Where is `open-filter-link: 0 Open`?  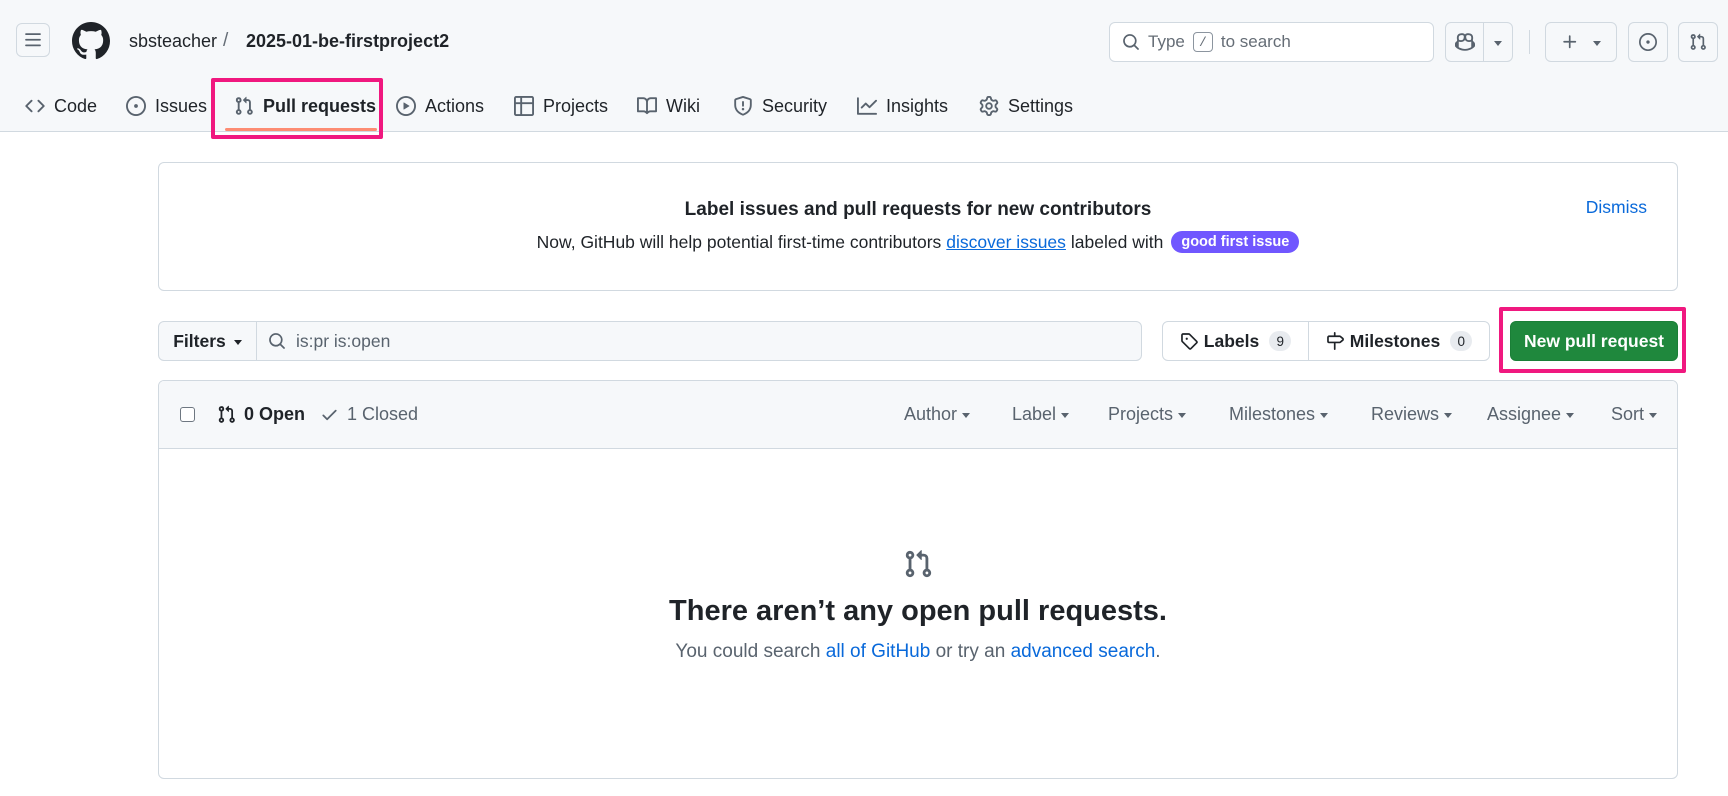 open-filter-link: 0 Open is located at coordinates (261, 414).